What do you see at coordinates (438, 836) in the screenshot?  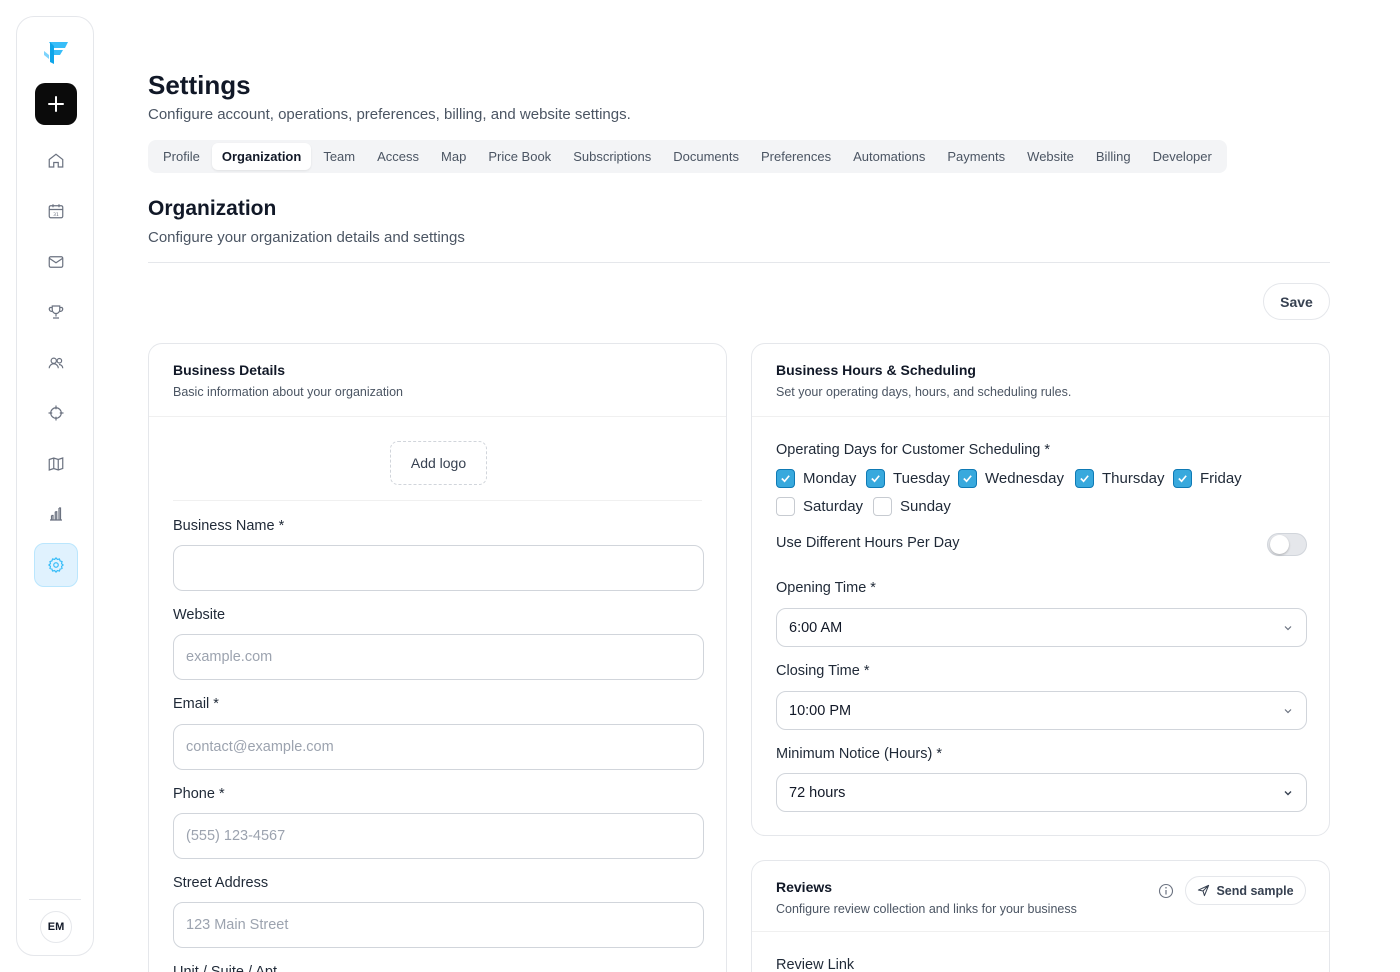 I see `phone-input` at bounding box center [438, 836].